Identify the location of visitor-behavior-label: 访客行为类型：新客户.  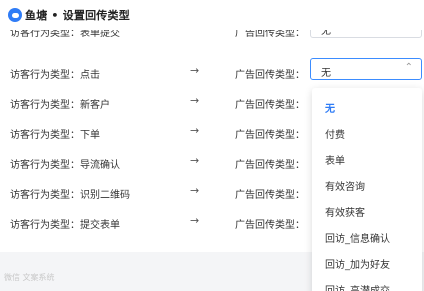
(60, 105).